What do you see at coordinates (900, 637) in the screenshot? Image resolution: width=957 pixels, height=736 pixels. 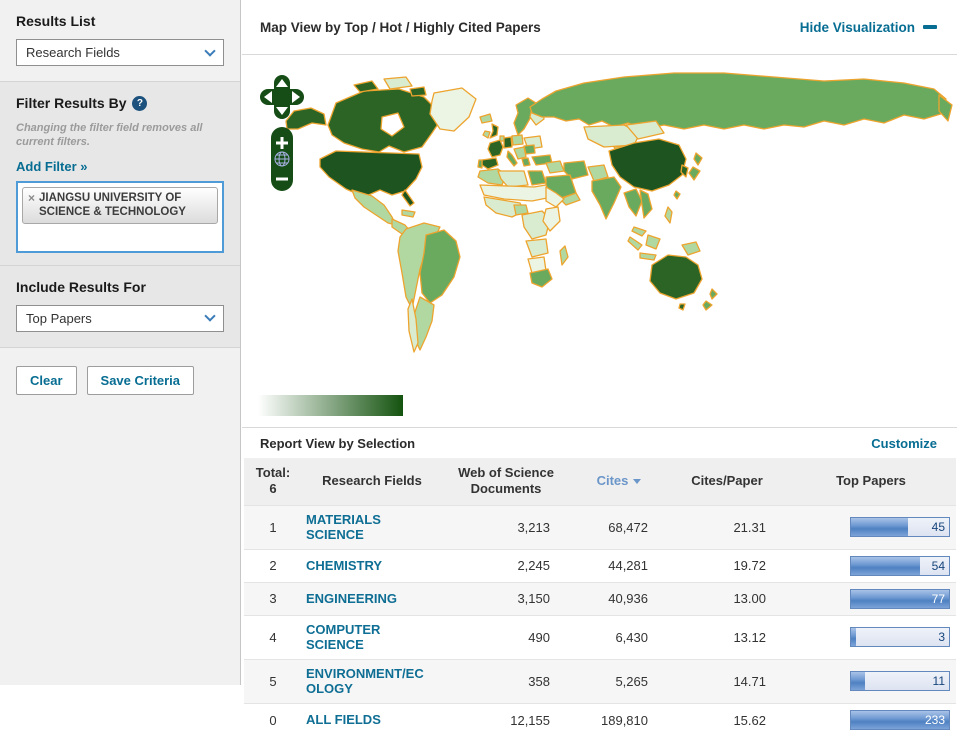 I see `top-papers-bar: 3` at bounding box center [900, 637].